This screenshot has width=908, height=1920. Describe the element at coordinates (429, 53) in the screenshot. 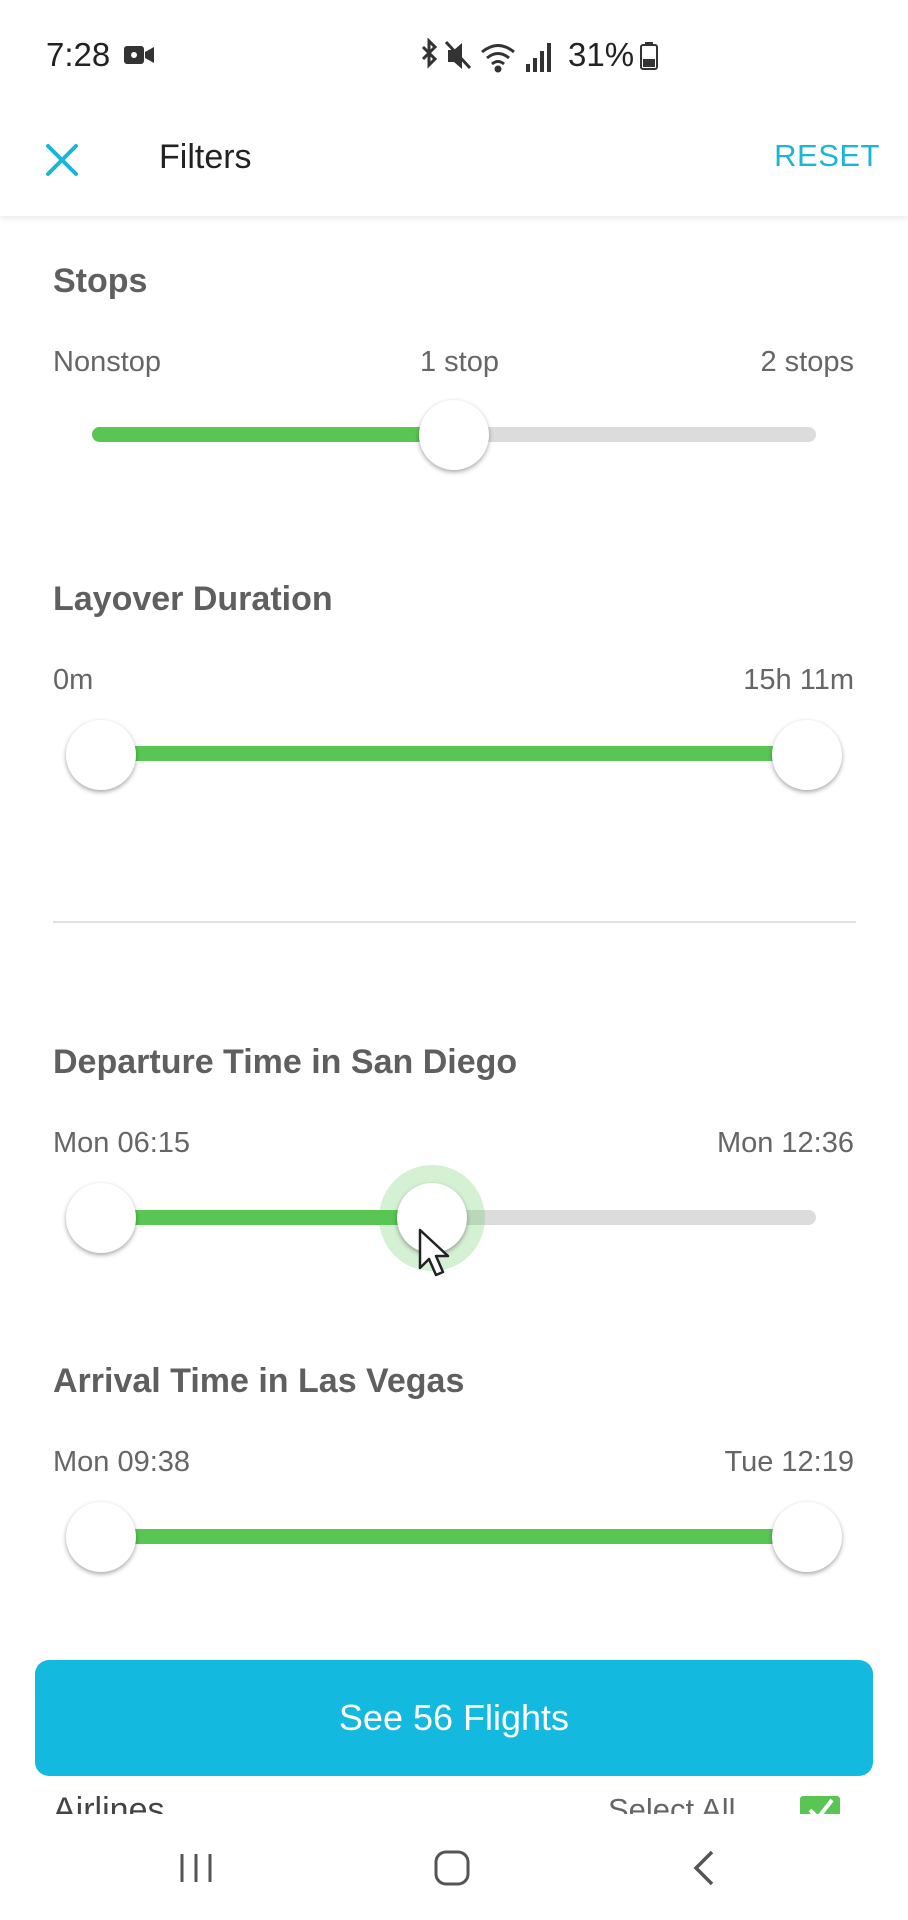

I see `bluetooth-icon` at that location.